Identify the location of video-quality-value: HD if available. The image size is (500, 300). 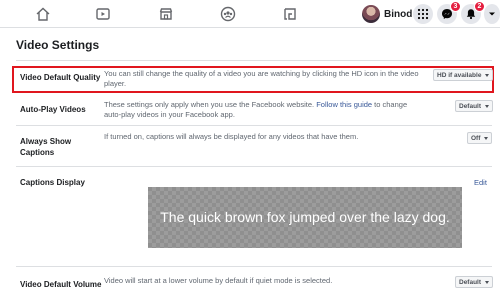
(459, 75).